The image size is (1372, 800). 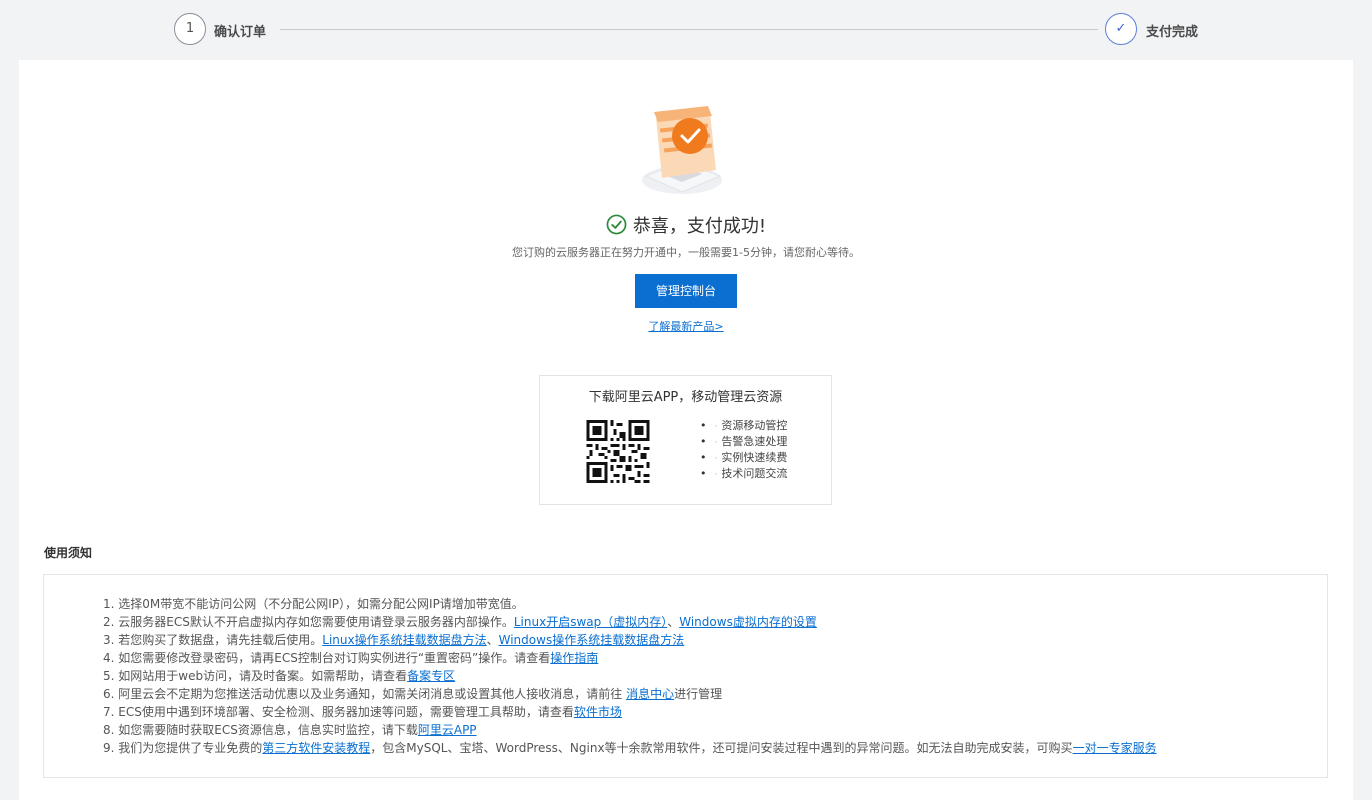 I want to click on step-1-marker: 1, so click(x=190, y=29).